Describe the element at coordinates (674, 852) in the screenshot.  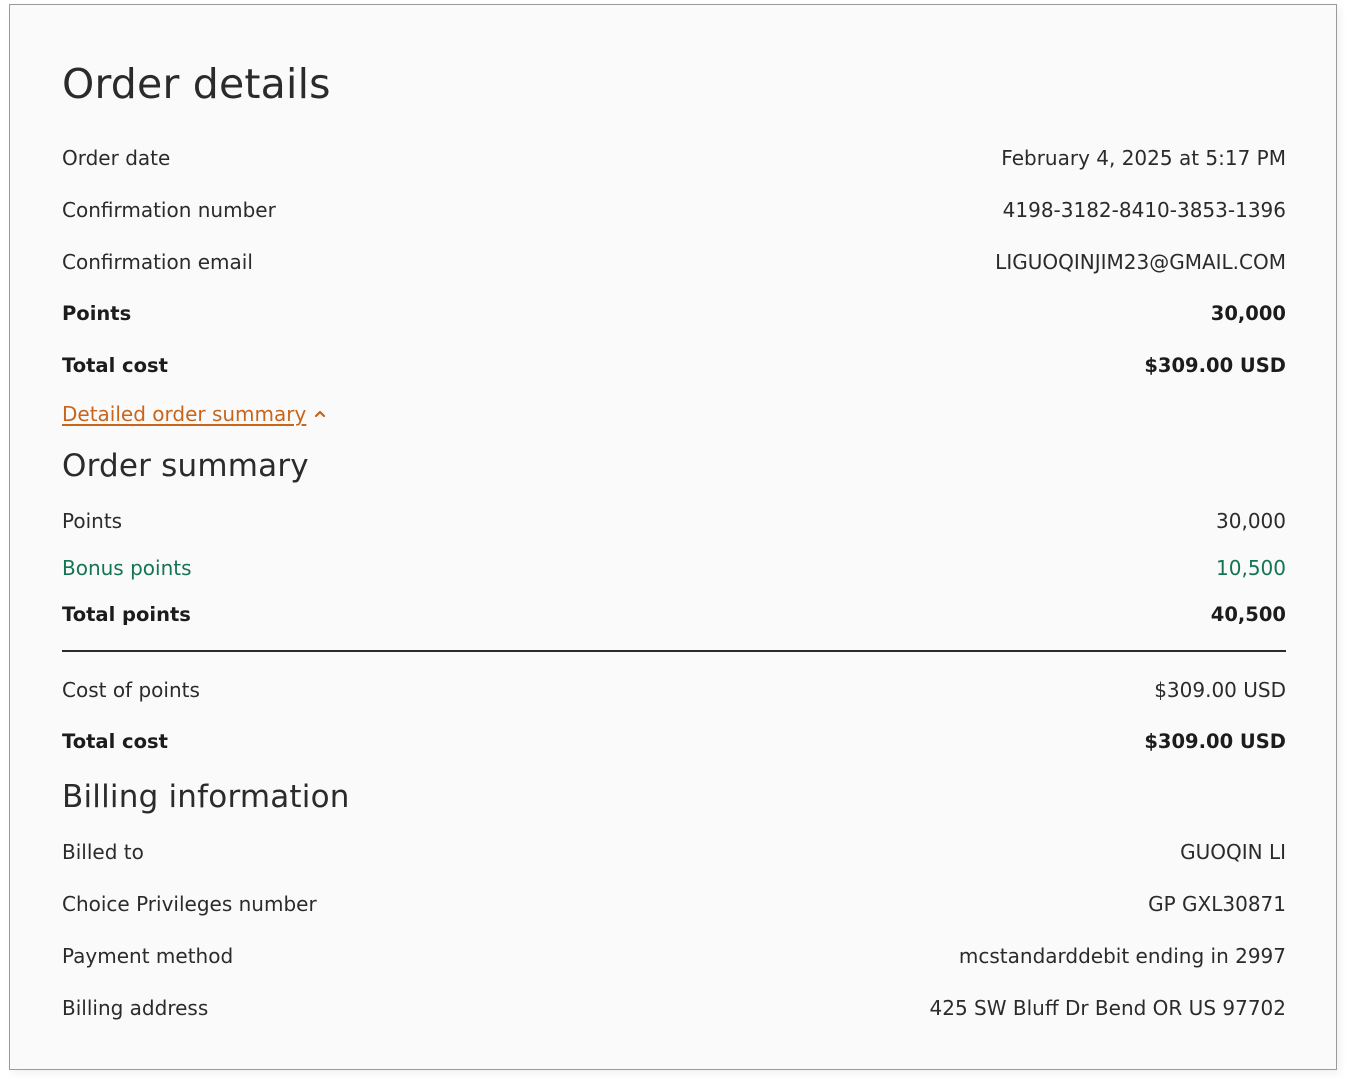
I see `billed-to-row: Billed to GUOQIN LI` at that location.